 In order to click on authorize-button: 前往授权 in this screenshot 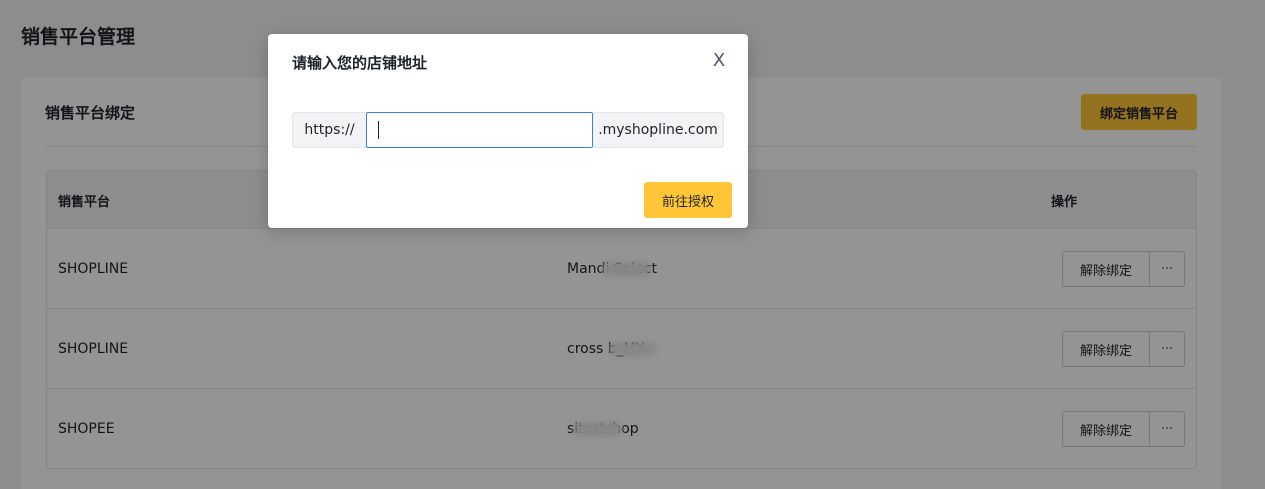, I will do `click(688, 200)`.